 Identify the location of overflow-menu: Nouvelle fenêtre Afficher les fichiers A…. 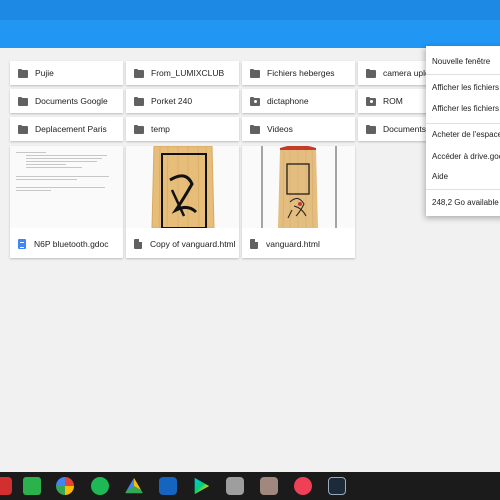
(463, 131).